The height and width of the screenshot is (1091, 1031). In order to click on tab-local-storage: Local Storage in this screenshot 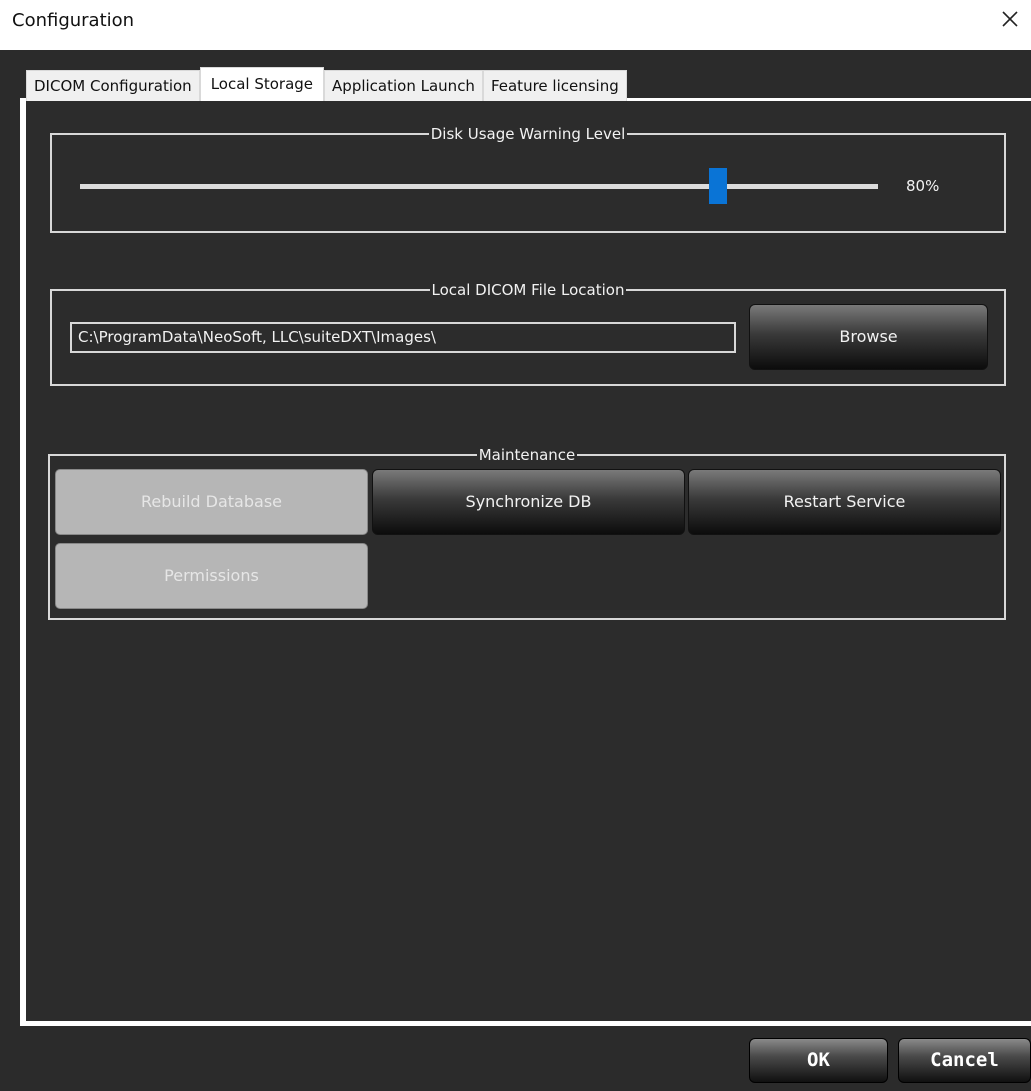, I will do `click(262, 84)`.